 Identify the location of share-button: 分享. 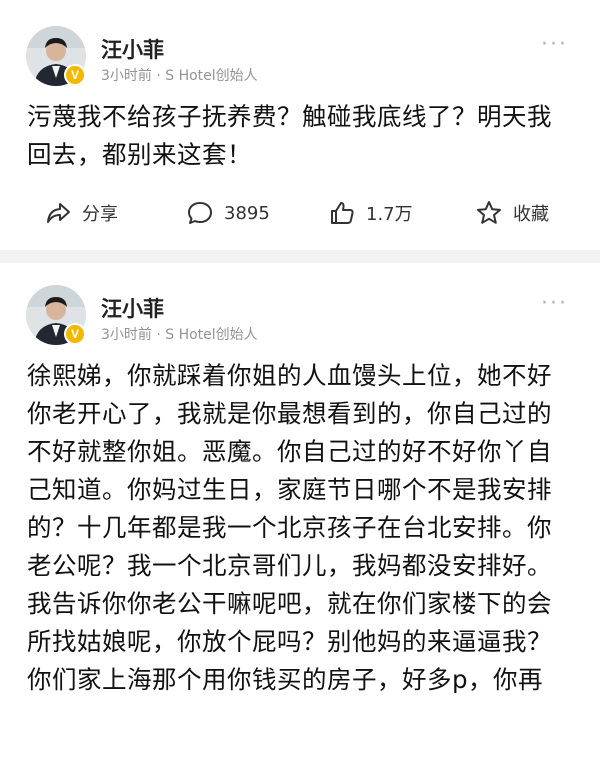
(81, 213).